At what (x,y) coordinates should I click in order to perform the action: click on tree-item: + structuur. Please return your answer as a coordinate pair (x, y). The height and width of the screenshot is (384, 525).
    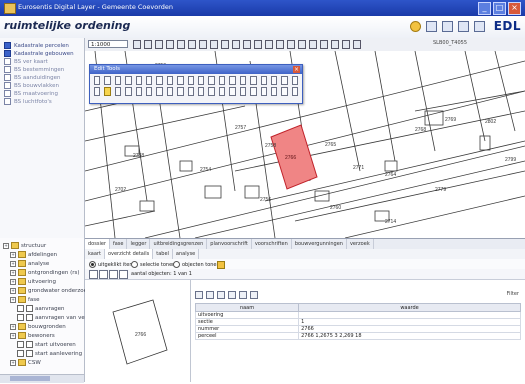
    Looking at the image, I should click on (24, 245).